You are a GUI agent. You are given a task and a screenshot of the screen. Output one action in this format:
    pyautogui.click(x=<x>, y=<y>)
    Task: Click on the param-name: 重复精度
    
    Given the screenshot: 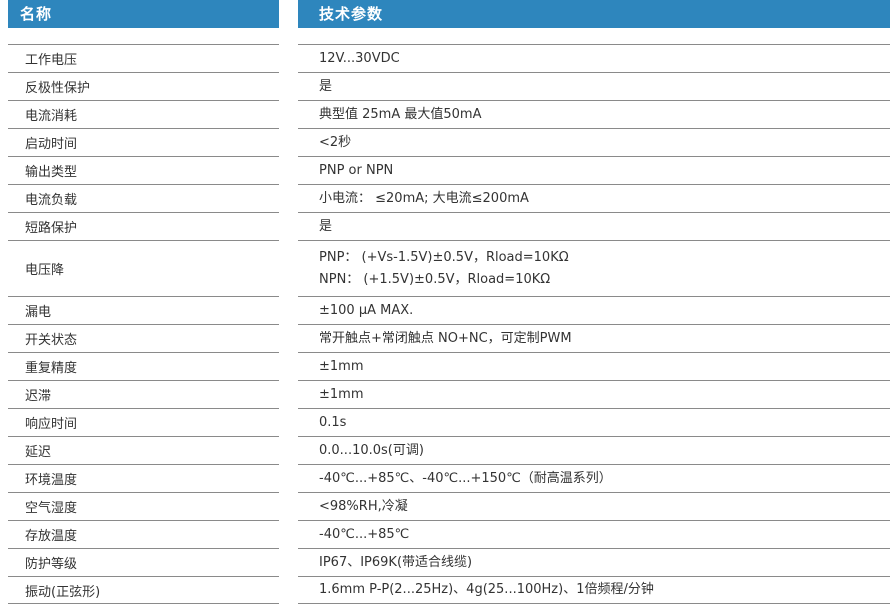 What is the action you would take?
    pyautogui.click(x=51, y=368)
    